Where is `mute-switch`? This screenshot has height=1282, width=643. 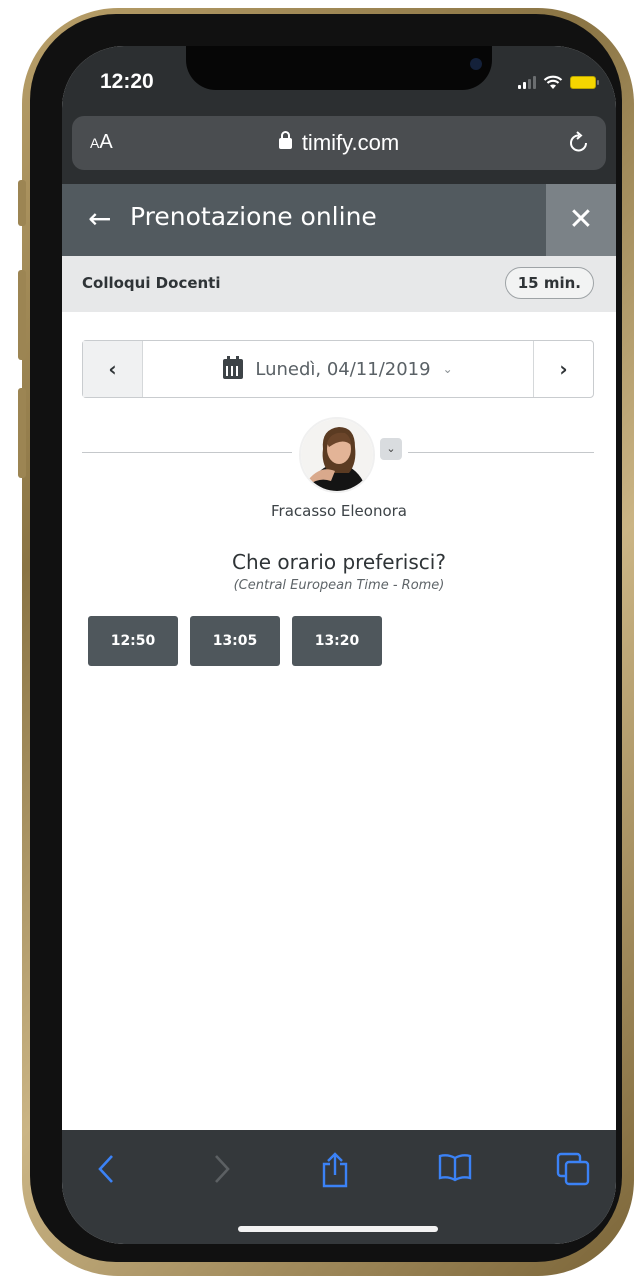
mute-switch is located at coordinates (22, 203).